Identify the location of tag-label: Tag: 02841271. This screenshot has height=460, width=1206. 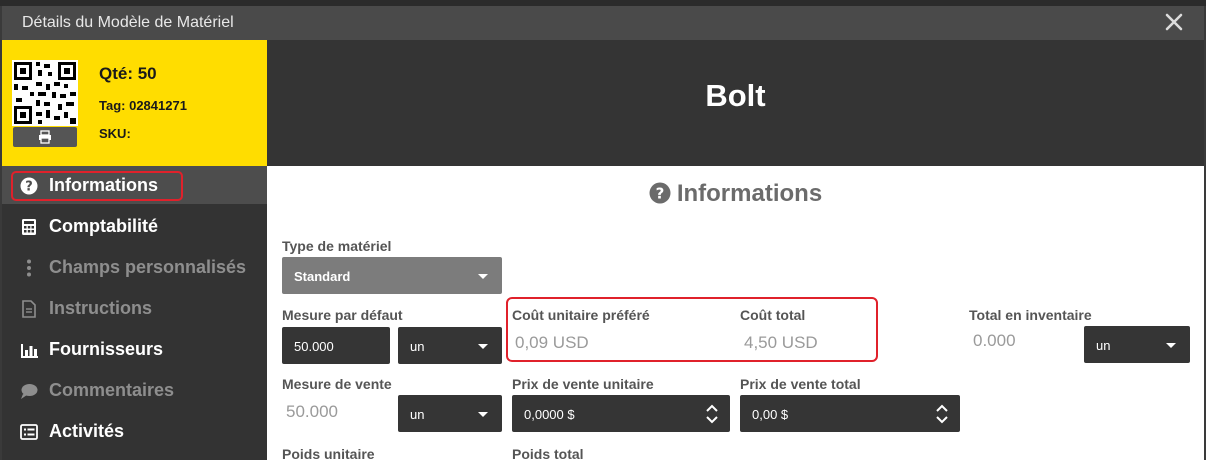
(143, 105).